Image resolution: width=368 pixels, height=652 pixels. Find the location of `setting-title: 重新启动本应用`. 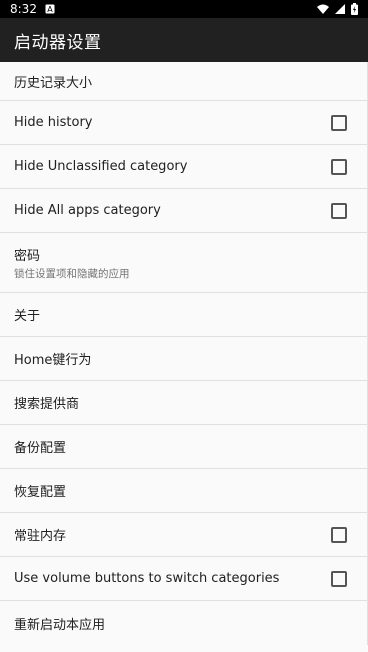

setting-title: 重新启动本应用 is located at coordinates (60, 625).